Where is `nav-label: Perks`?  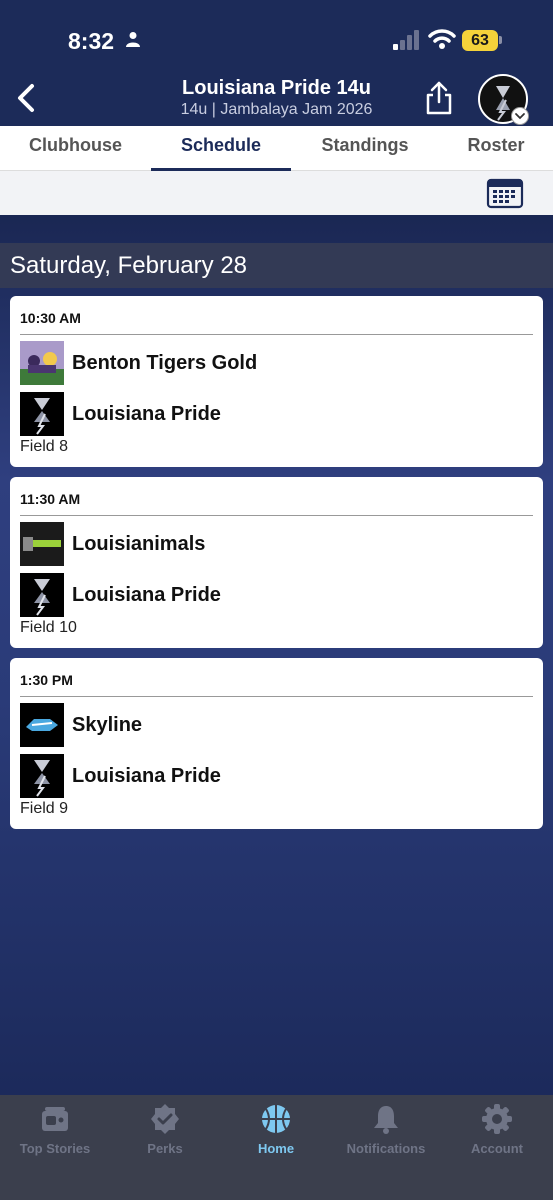 nav-label: Perks is located at coordinates (165, 1148).